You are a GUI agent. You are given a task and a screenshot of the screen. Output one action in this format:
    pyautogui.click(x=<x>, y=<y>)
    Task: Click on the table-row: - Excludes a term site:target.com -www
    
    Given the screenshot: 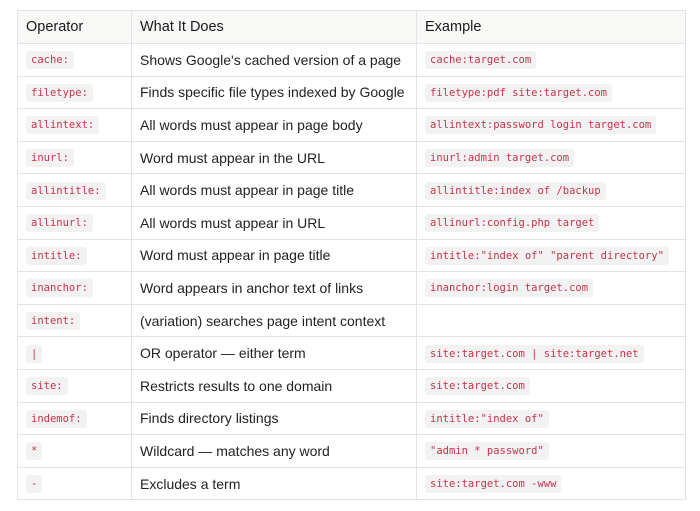 What is the action you would take?
    pyautogui.click(x=351, y=483)
    